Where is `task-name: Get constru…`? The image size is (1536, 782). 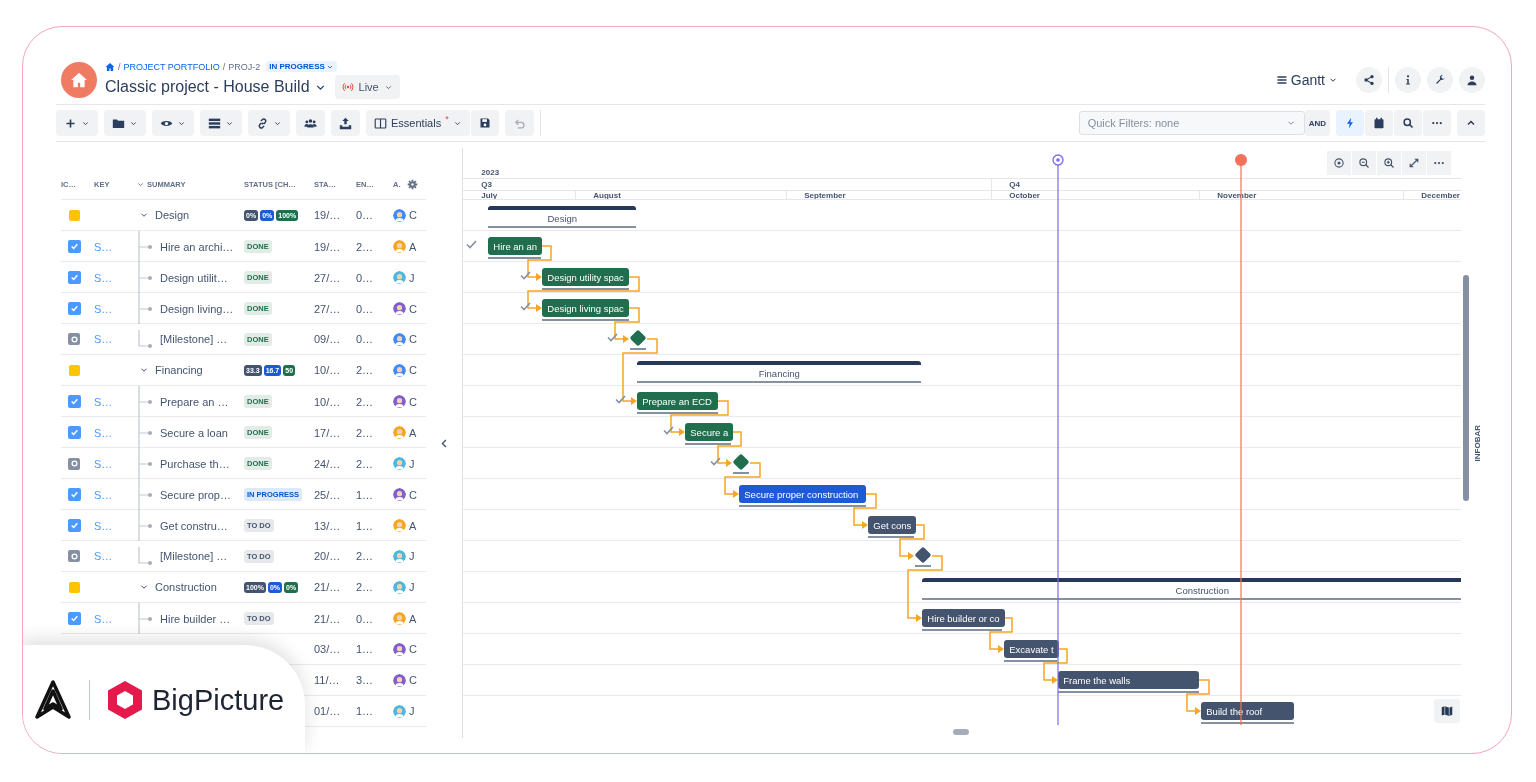
task-name: Get constru… is located at coordinates (194, 525).